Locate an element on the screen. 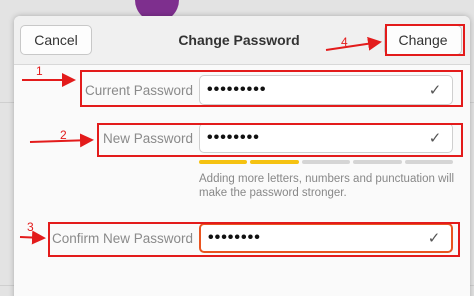  password-strength-bar is located at coordinates (326, 162).